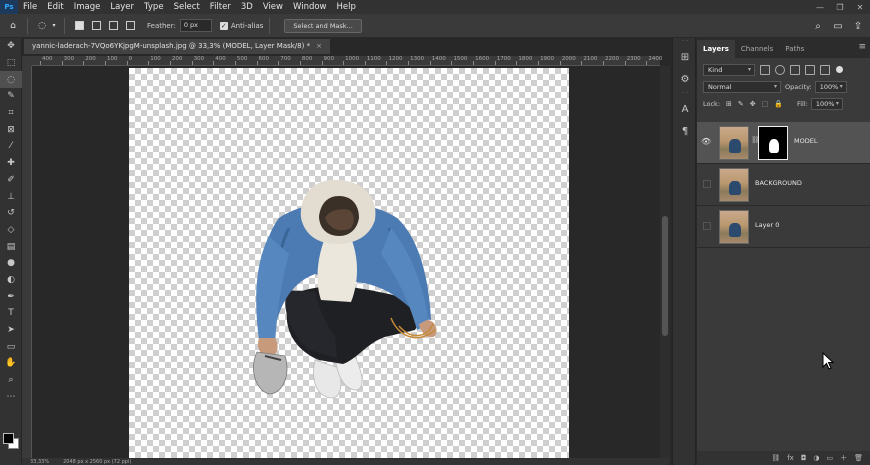  Describe the element at coordinates (11, 330) in the screenshot. I see `path-select-icon: ➤` at that location.